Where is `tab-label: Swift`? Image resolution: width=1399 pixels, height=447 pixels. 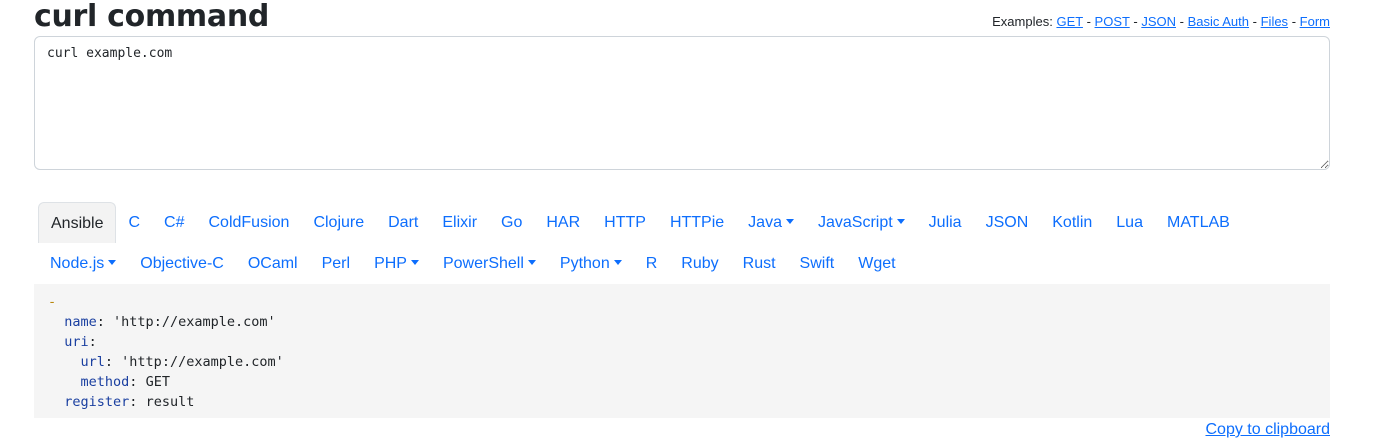 tab-label: Swift is located at coordinates (817, 263).